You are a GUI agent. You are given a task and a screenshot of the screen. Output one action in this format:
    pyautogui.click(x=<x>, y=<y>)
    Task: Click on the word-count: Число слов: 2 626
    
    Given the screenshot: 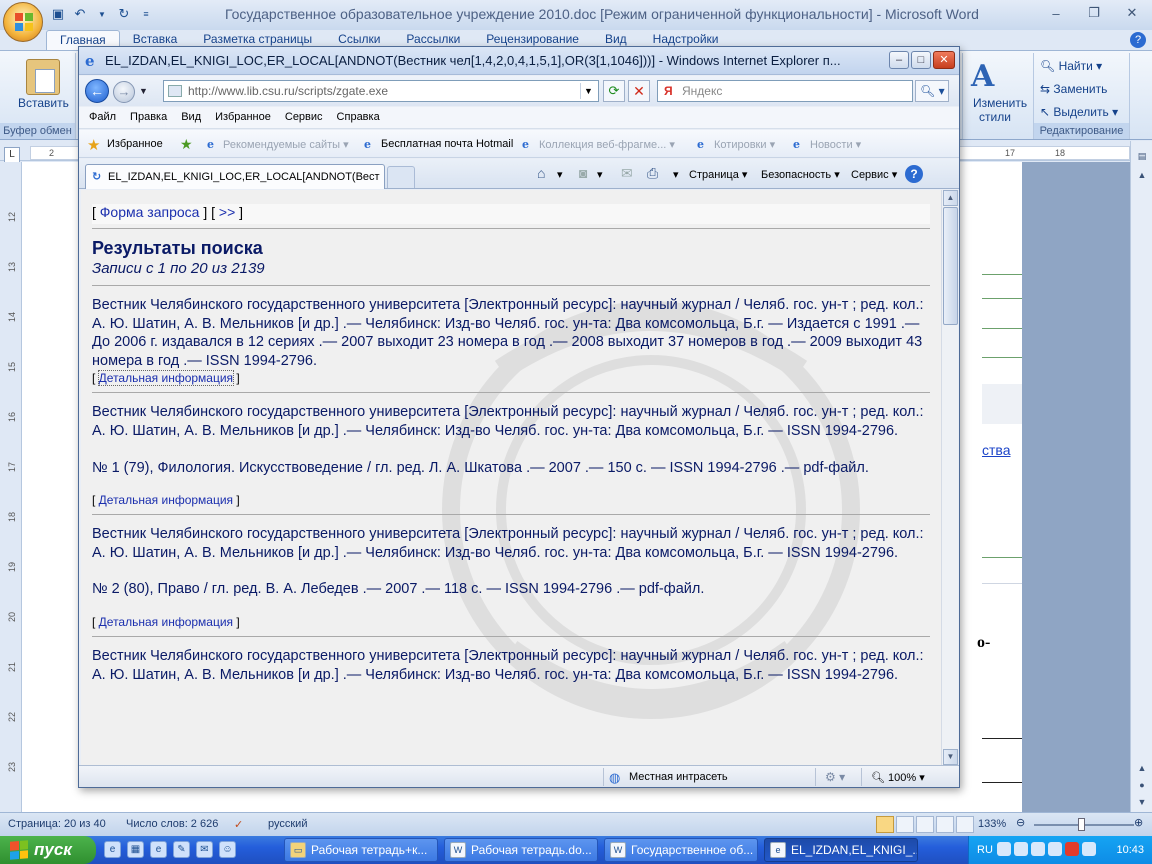 What is the action you would take?
    pyautogui.click(x=172, y=824)
    